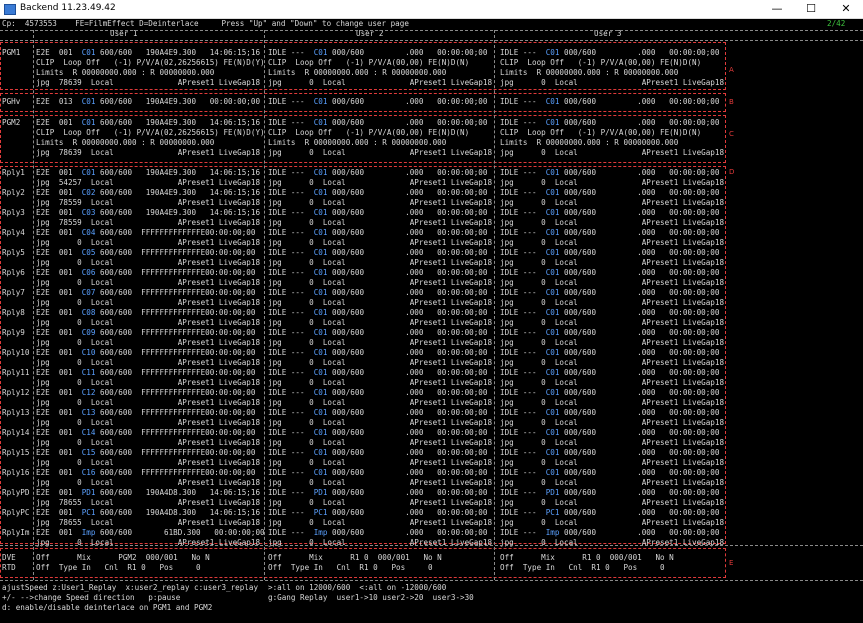 The width and height of the screenshot is (863, 623). What do you see at coordinates (777, 9) in the screenshot?
I see `minimize-button: —` at bounding box center [777, 9].